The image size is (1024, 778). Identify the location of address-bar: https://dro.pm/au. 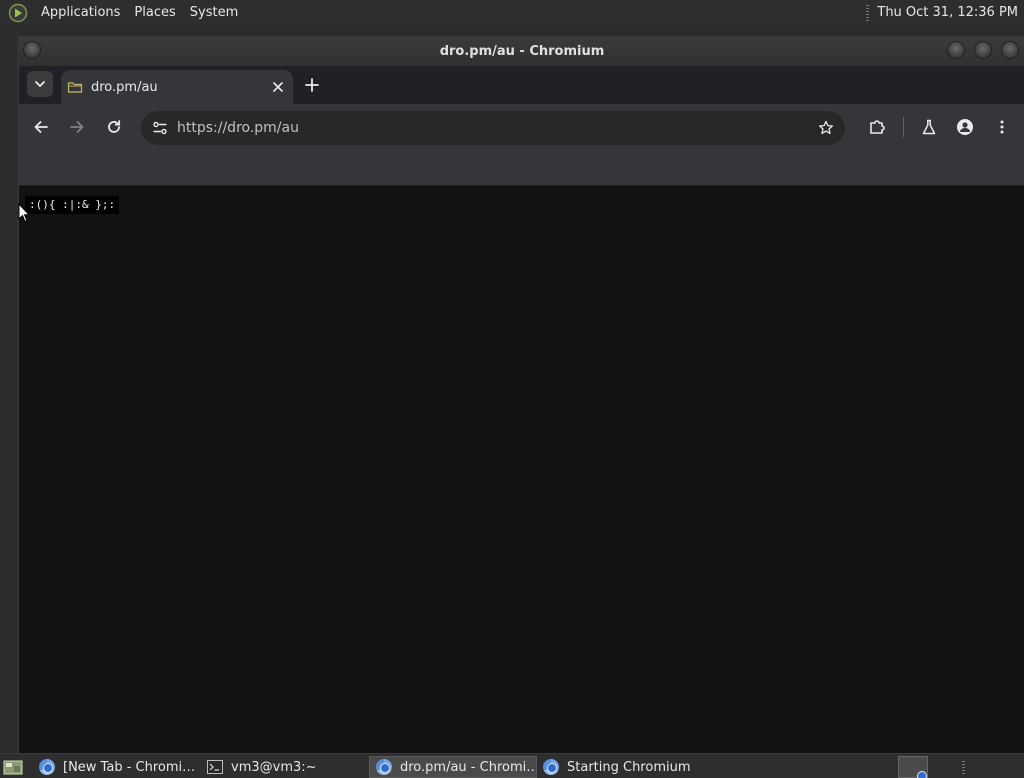
(493, 128).